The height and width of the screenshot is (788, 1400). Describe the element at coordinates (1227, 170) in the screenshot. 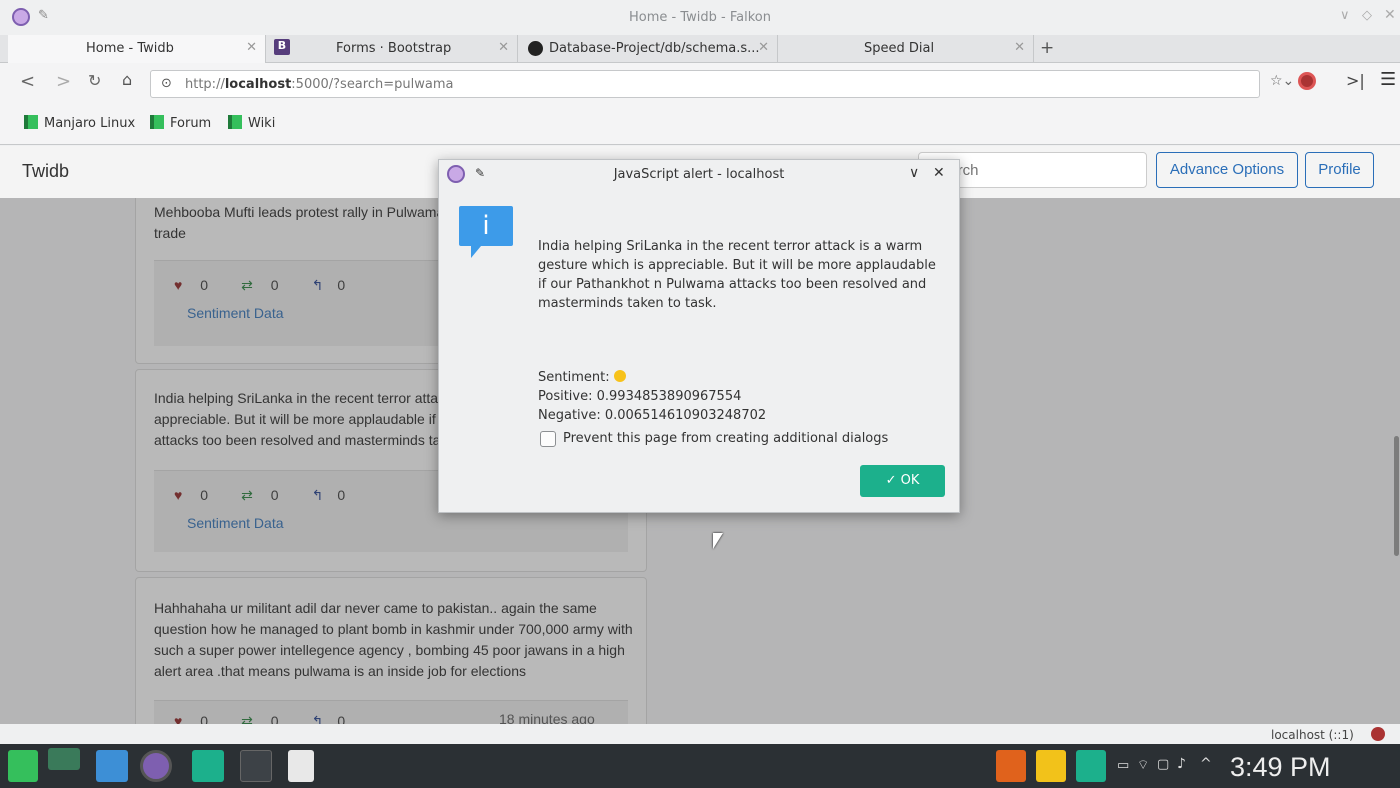

I see `advance-options-button: Advance Options` at that location.